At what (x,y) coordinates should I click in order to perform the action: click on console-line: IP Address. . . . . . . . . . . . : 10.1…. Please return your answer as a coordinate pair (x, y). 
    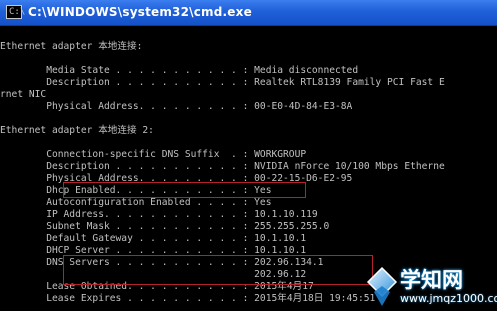
    Looking at the image, I should click on (159, 214).